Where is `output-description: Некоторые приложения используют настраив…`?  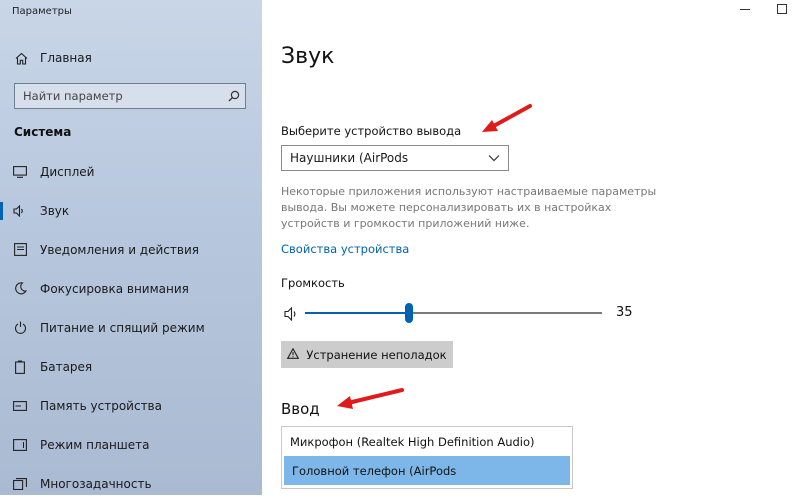
output-description: Некоторые приложения используют настраив… is located at coordinates (469, 207).